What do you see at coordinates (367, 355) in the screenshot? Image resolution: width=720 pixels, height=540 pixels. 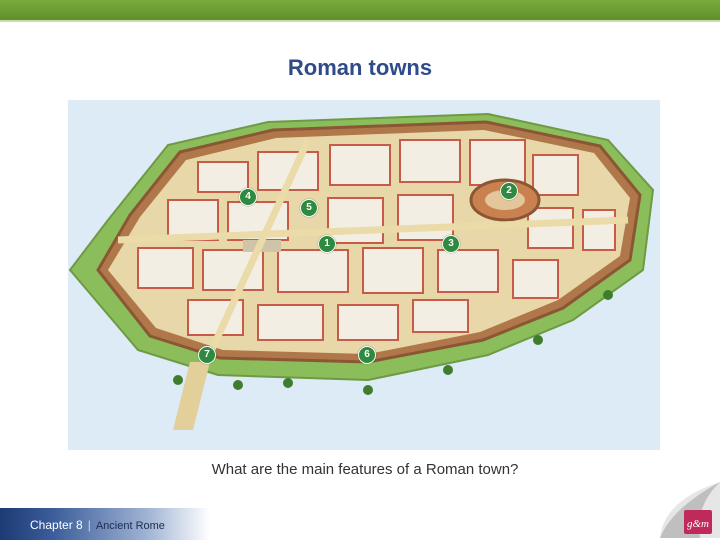 I see `map-marker-6: 6` at bounding box center [367, 355].